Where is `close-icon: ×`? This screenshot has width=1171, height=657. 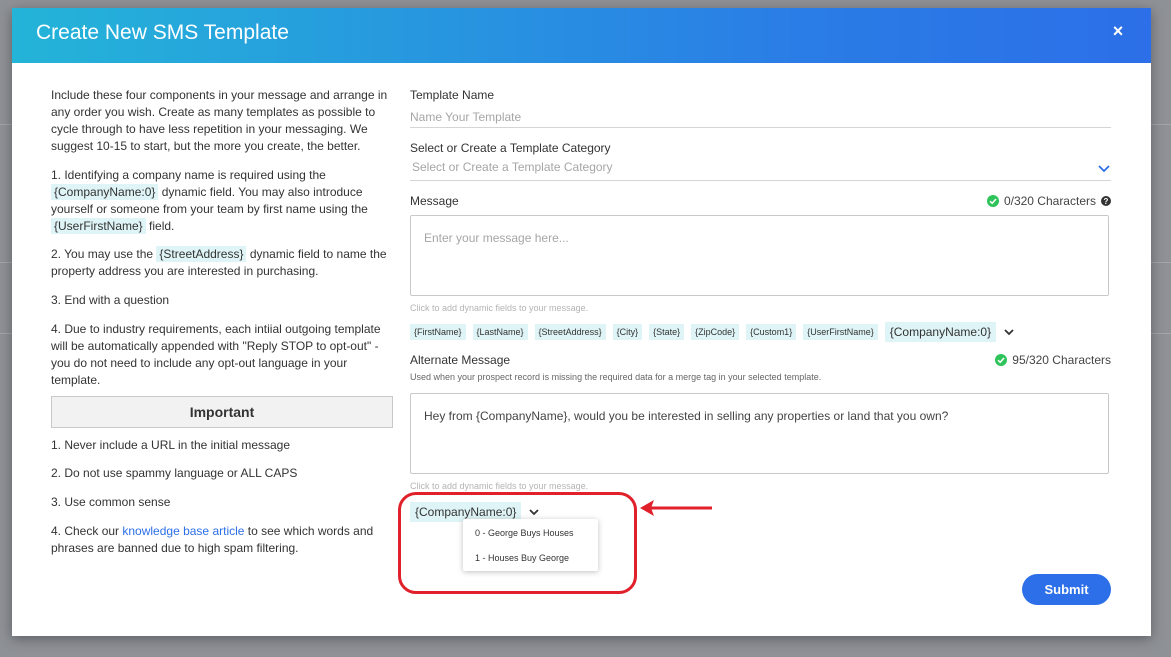
close-icon: × is located at coordinates (1118, 31).